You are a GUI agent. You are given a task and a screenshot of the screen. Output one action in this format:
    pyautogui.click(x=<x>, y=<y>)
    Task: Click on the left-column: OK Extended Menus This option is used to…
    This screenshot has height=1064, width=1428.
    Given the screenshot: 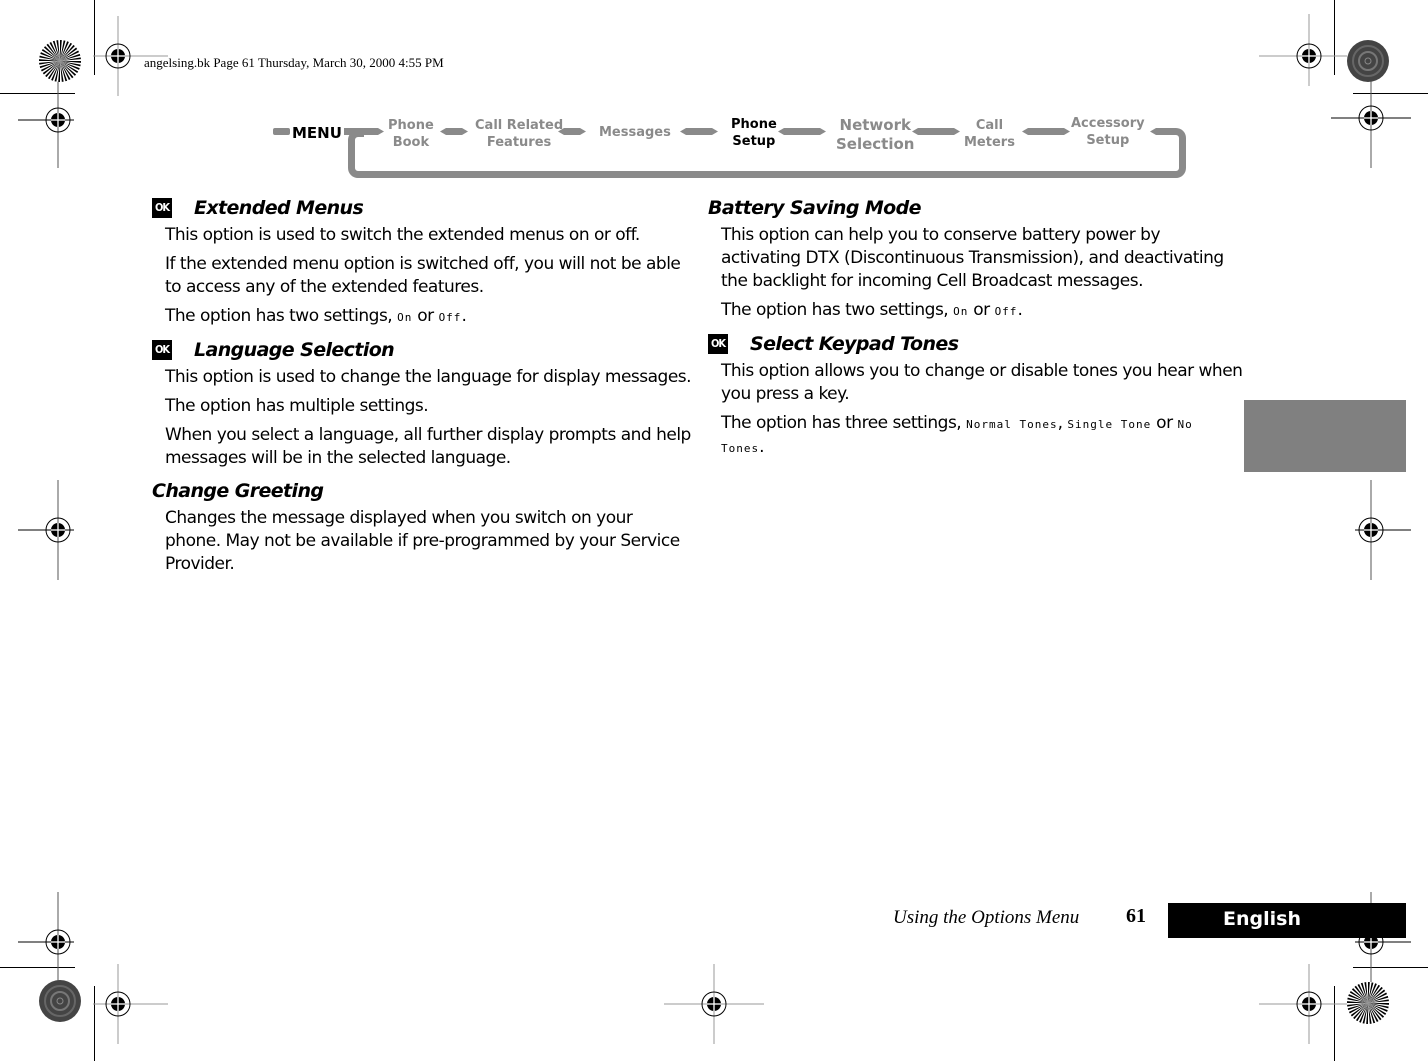 What is the action you would take?
    pyautogui.click(x=422, y=389)
    